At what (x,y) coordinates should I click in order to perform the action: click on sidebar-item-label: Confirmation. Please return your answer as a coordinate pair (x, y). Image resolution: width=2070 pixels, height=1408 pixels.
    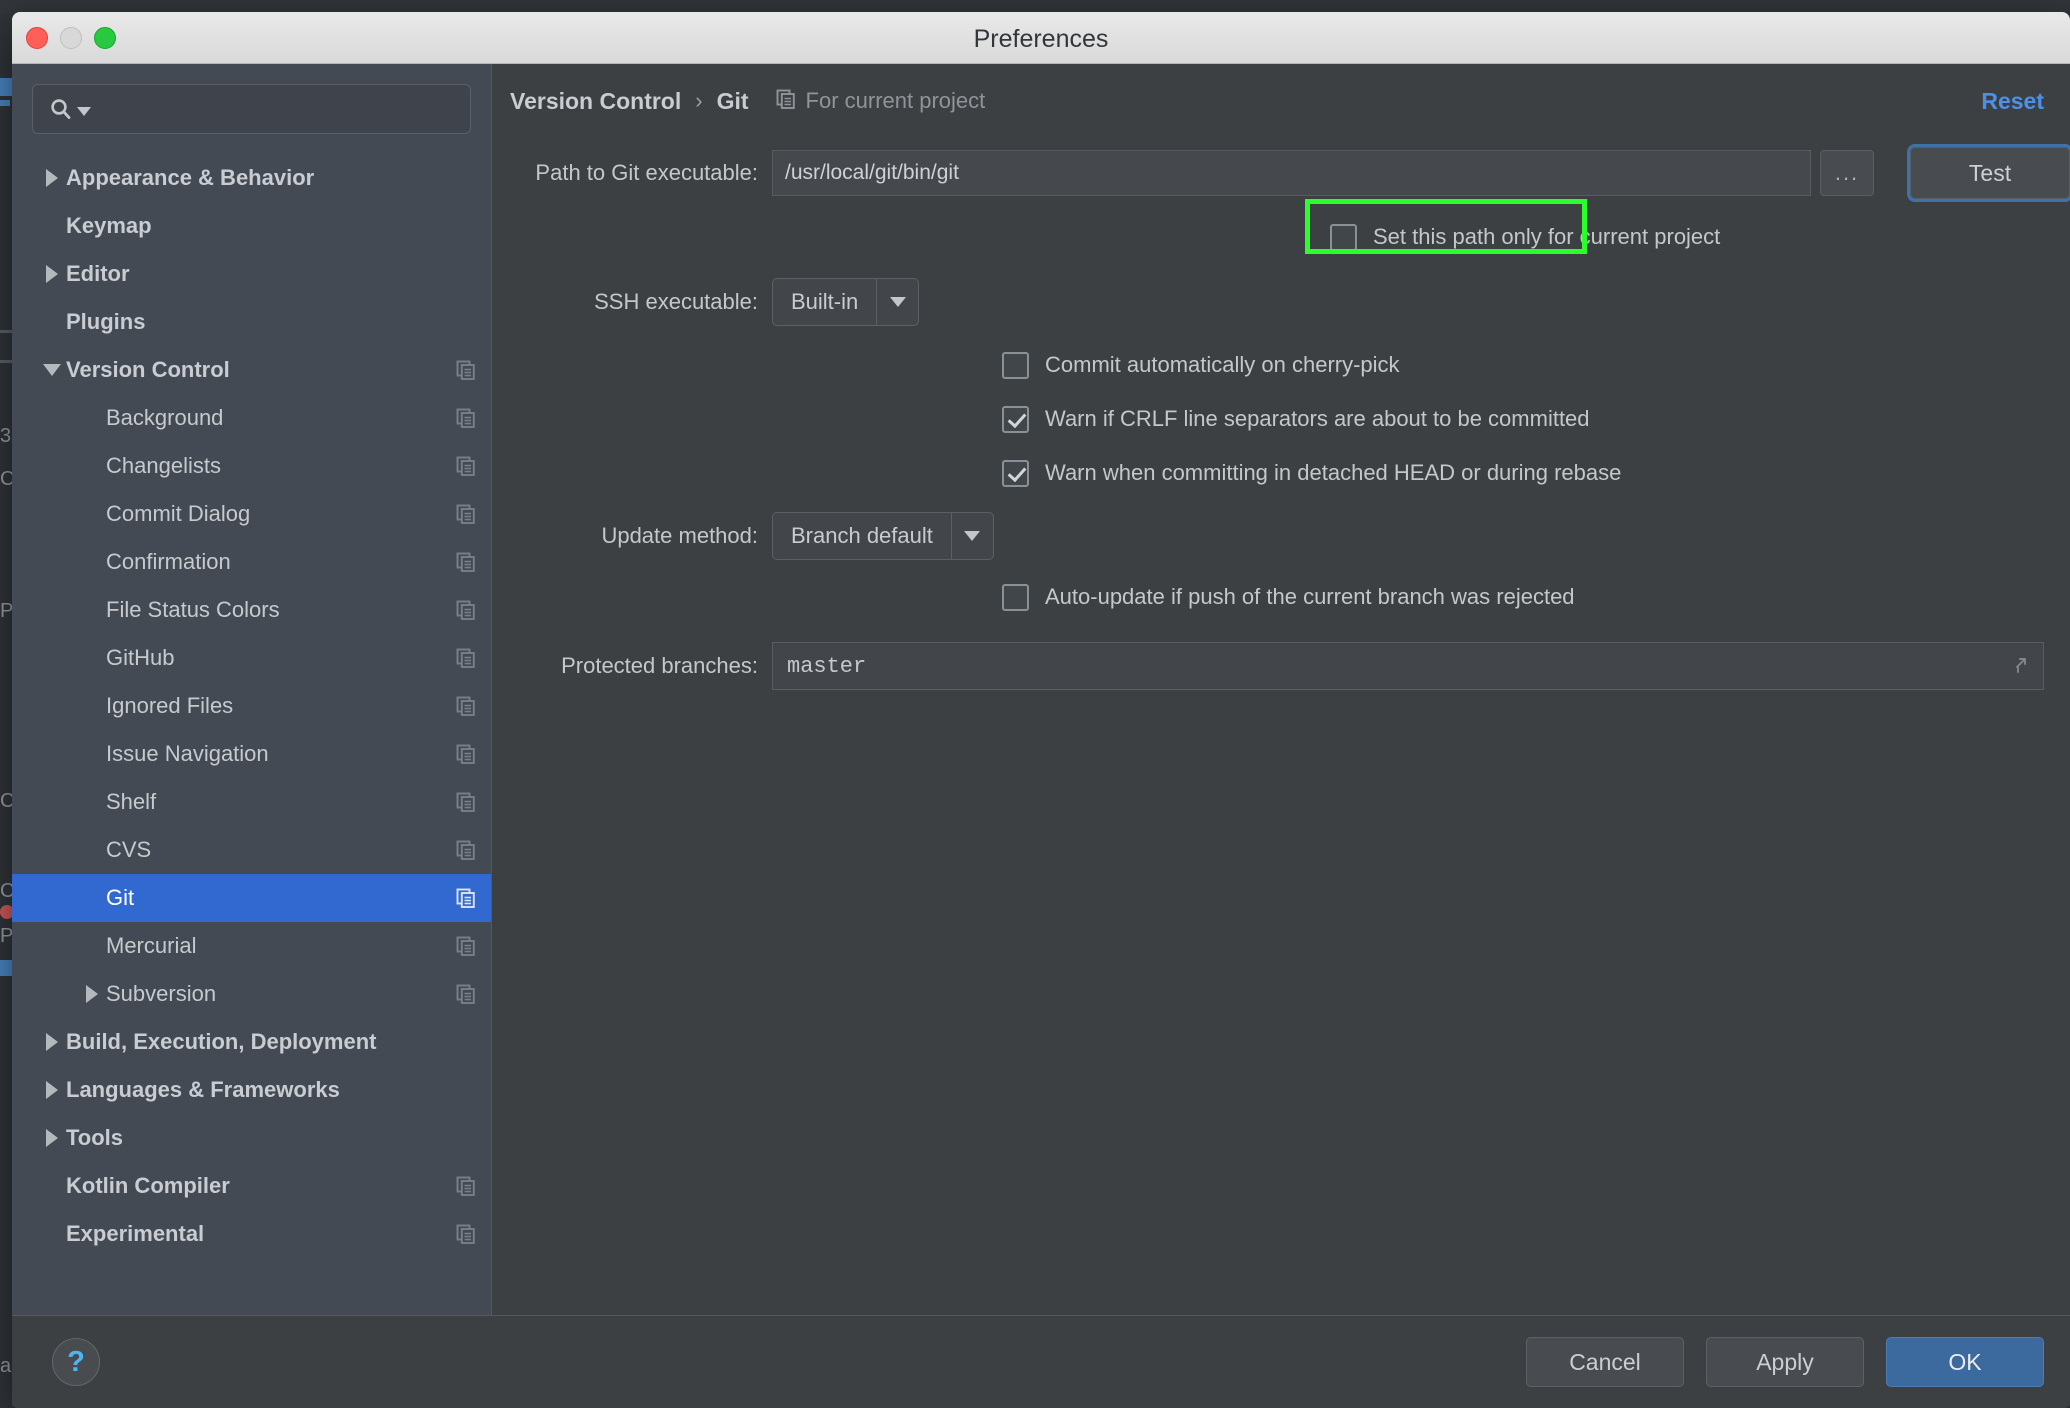
    Looking at the image, I should click on (168, 561).